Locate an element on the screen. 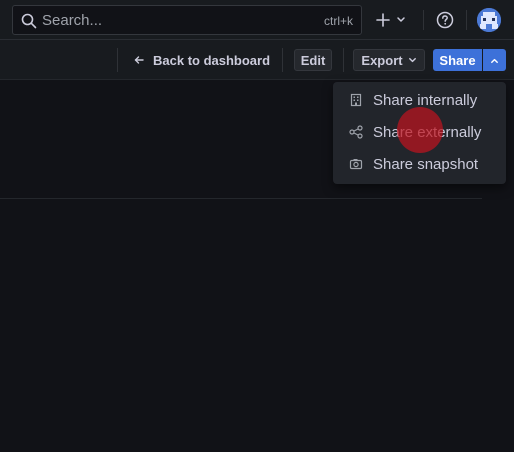  share-label: Share is located at coordinates (457, 60).